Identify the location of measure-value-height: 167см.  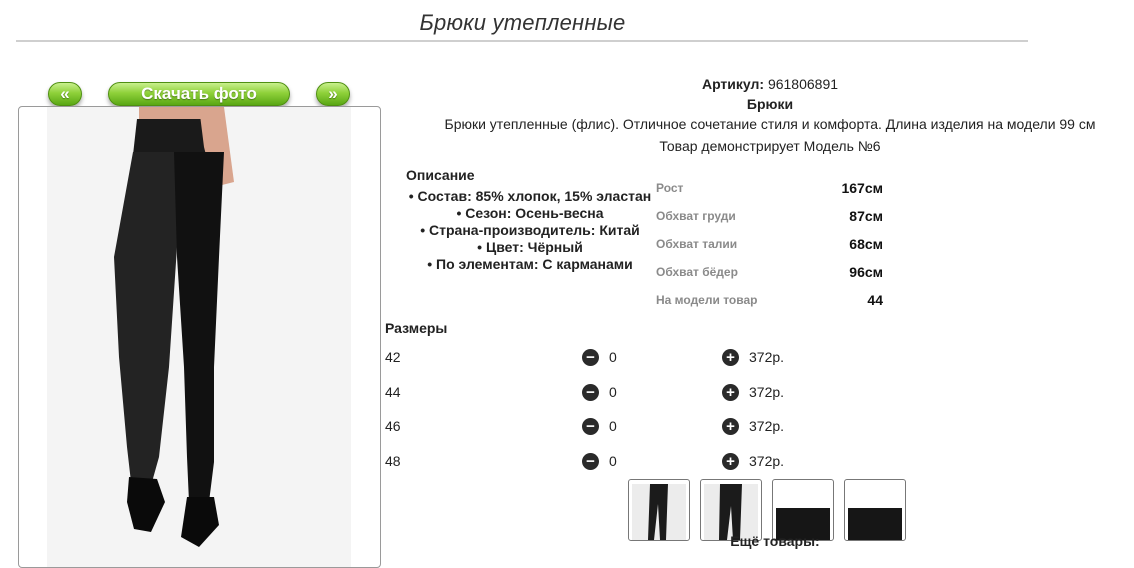
(862, 188).